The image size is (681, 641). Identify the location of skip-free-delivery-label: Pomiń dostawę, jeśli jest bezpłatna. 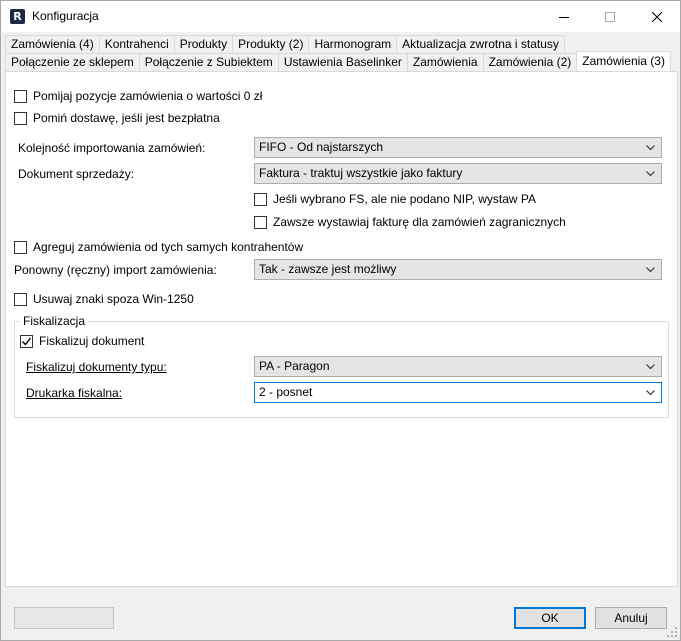
(126, 118).